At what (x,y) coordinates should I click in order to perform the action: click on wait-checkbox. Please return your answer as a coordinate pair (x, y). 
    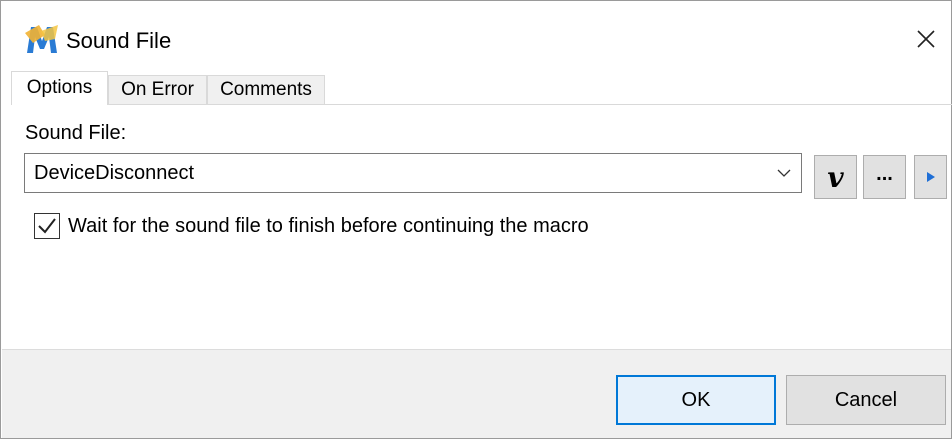
    Looking at the image, I should click on (47, 226).